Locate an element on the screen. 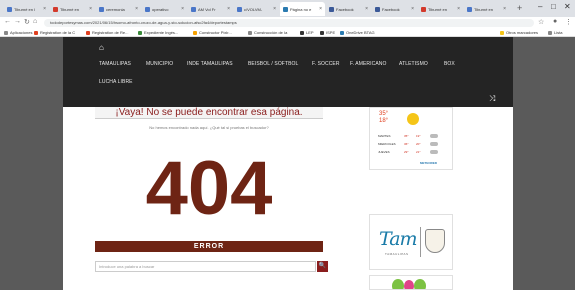 Image resolution: width=575 pixels, height=290 pixels. error-code: 404 is located at coordinates (209, 188).